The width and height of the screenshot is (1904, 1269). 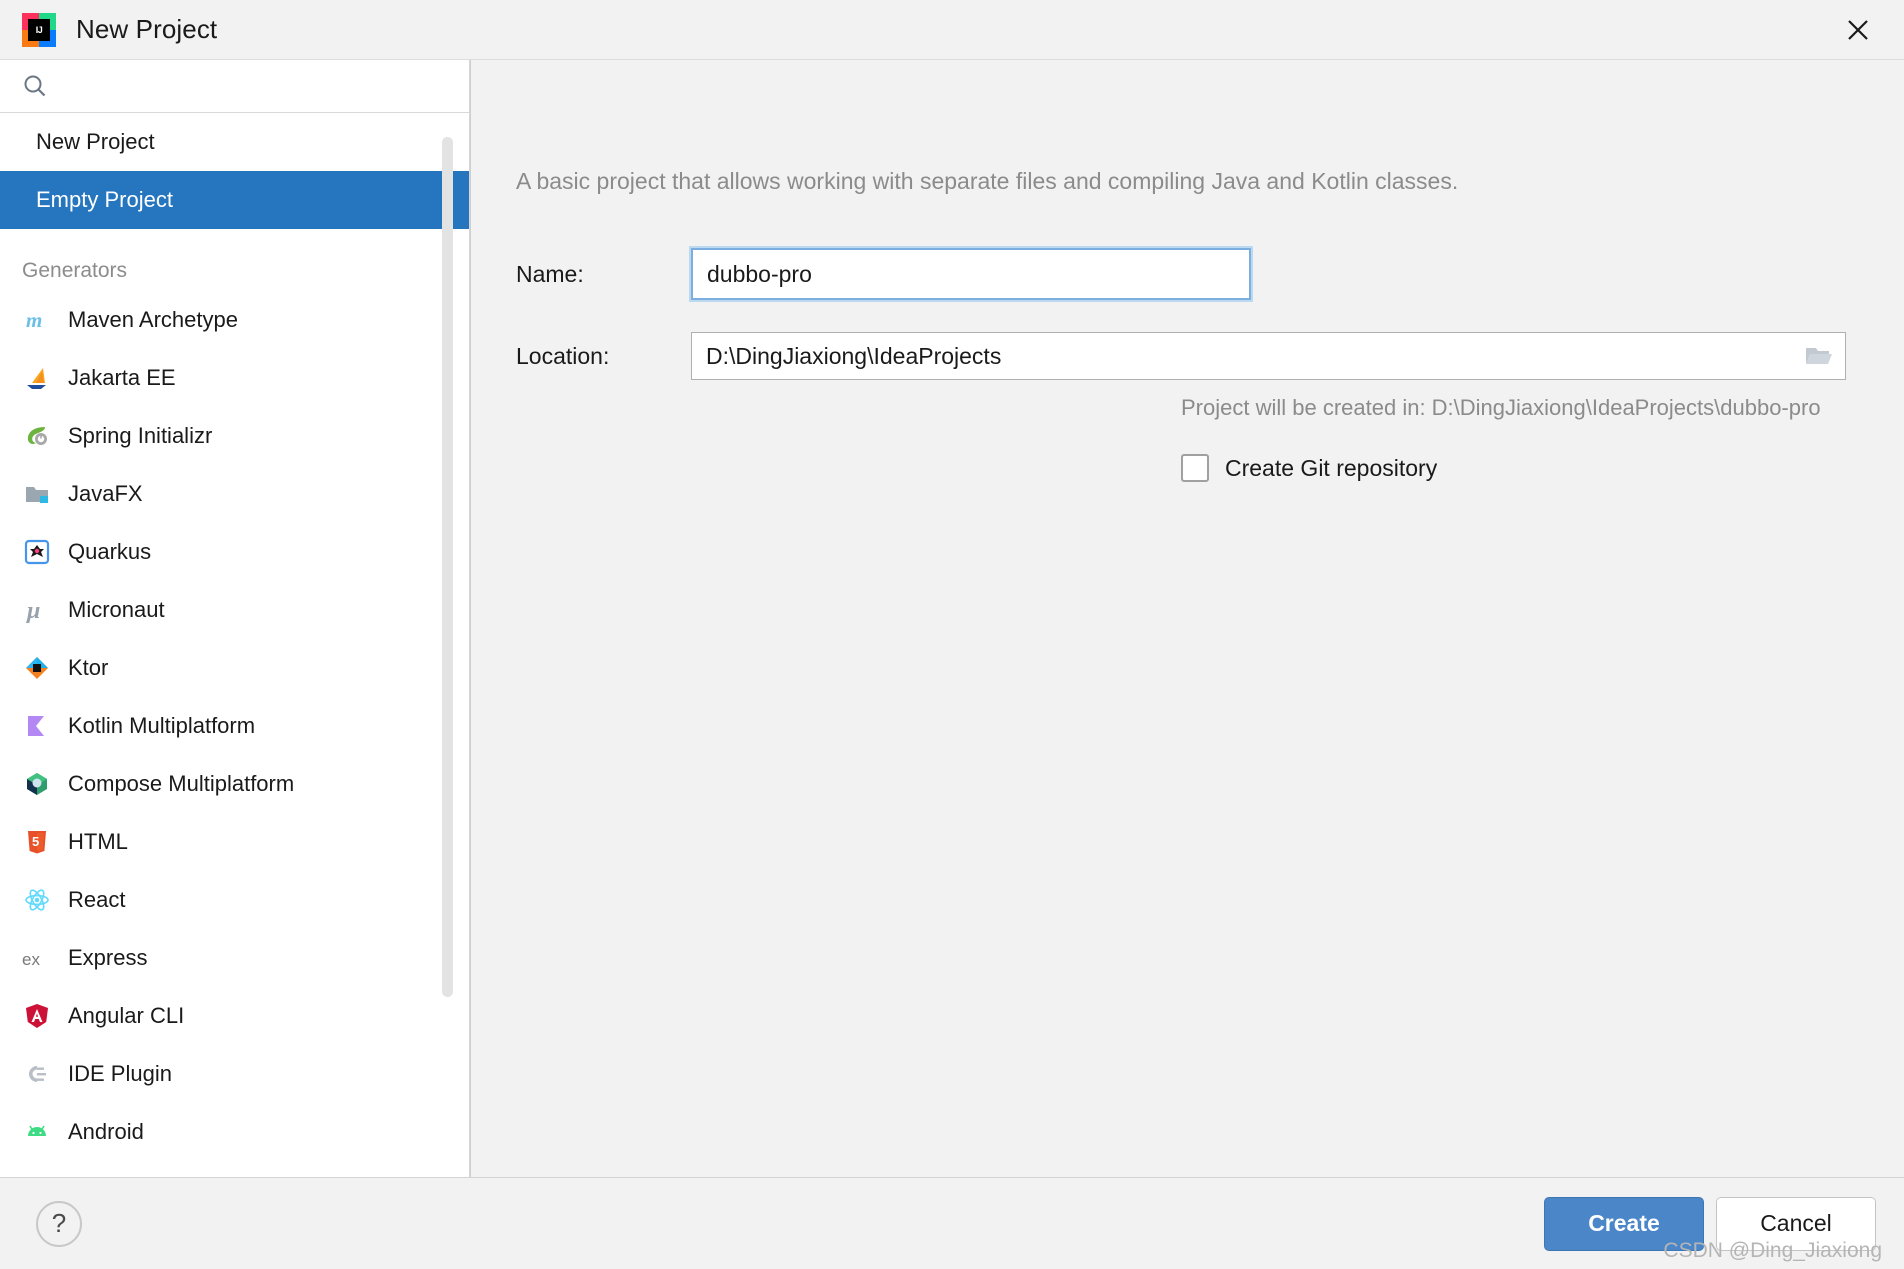 I want to click on name-field-row: Name:, so click(x=883, y=274).